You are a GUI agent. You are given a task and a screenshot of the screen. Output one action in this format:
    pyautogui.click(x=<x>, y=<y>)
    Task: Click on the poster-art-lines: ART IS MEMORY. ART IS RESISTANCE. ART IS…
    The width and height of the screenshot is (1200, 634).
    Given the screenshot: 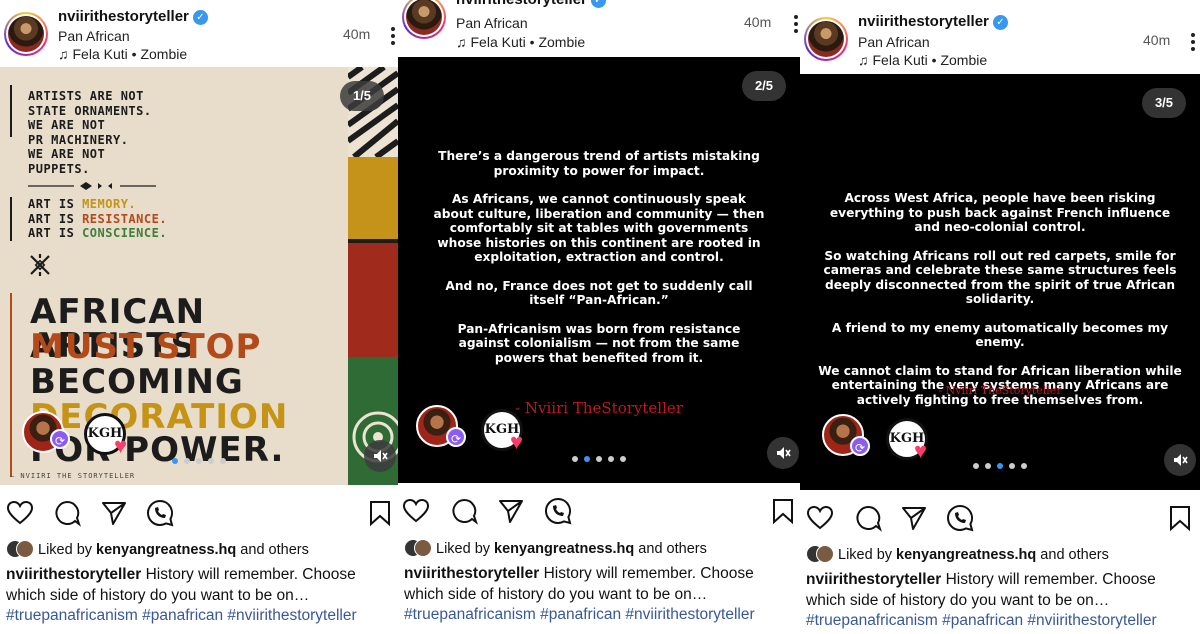 What is the action you would take?
    pyautogui.click(x=98, y=218)
    